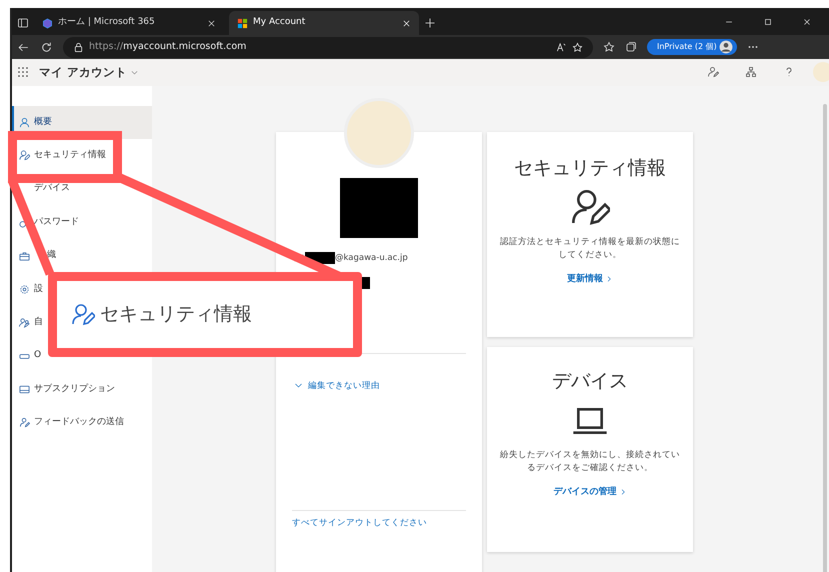 This screenshot has height=572, width=829. Describe the element at coordinates (371, 258) in the screenshot. I see `email-text: @kagawa-u.ac.jp` at that location.